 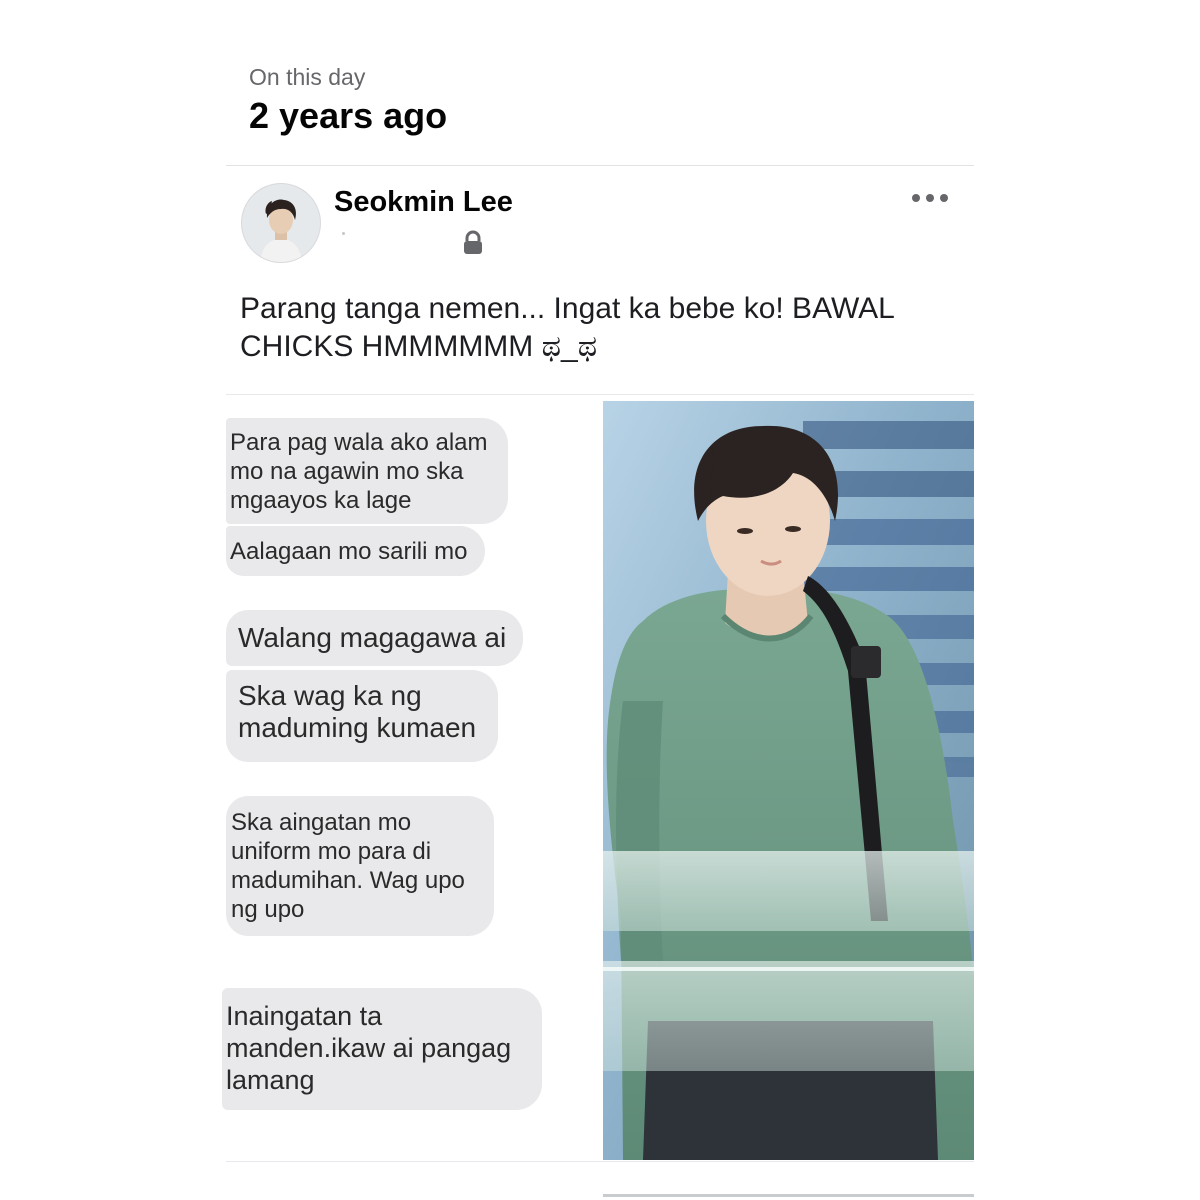 I want to click on post-meta, so click(x=420, y=243).